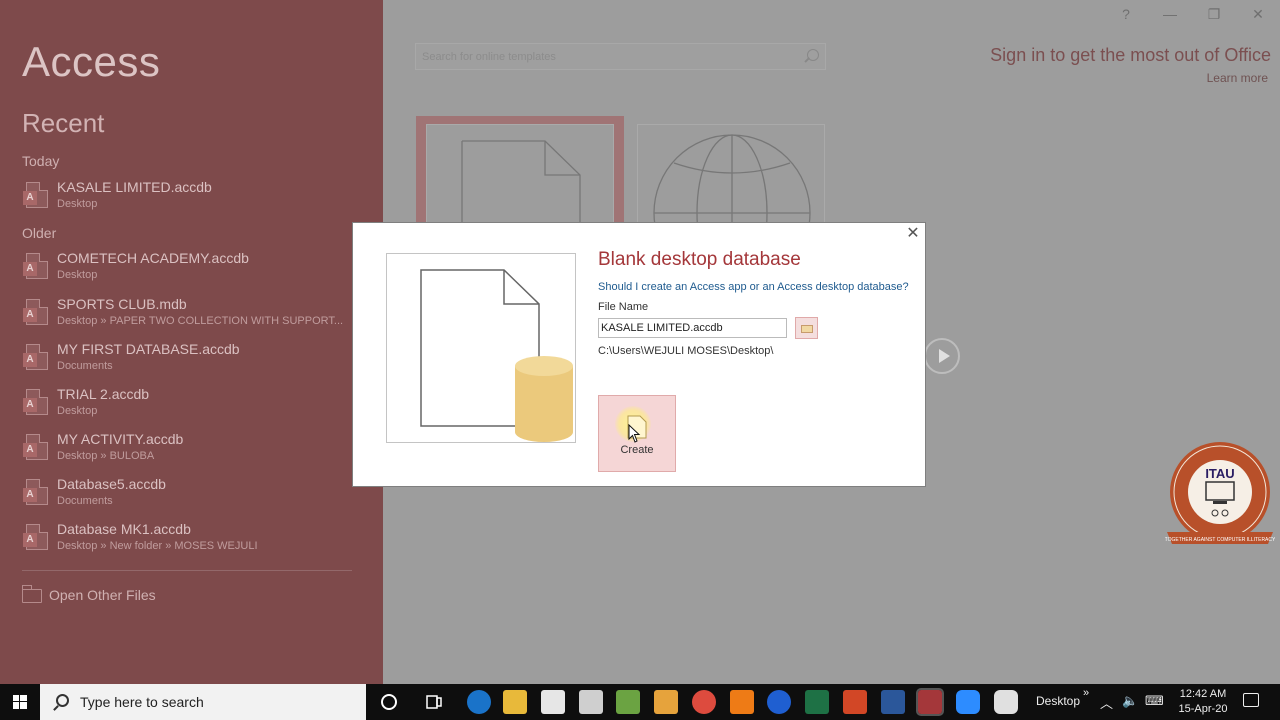 This screenshot has width=1280, height=720. Describe the element at coordinates (742, 702) in the screenshot. I see `vlc-icon` at that location.